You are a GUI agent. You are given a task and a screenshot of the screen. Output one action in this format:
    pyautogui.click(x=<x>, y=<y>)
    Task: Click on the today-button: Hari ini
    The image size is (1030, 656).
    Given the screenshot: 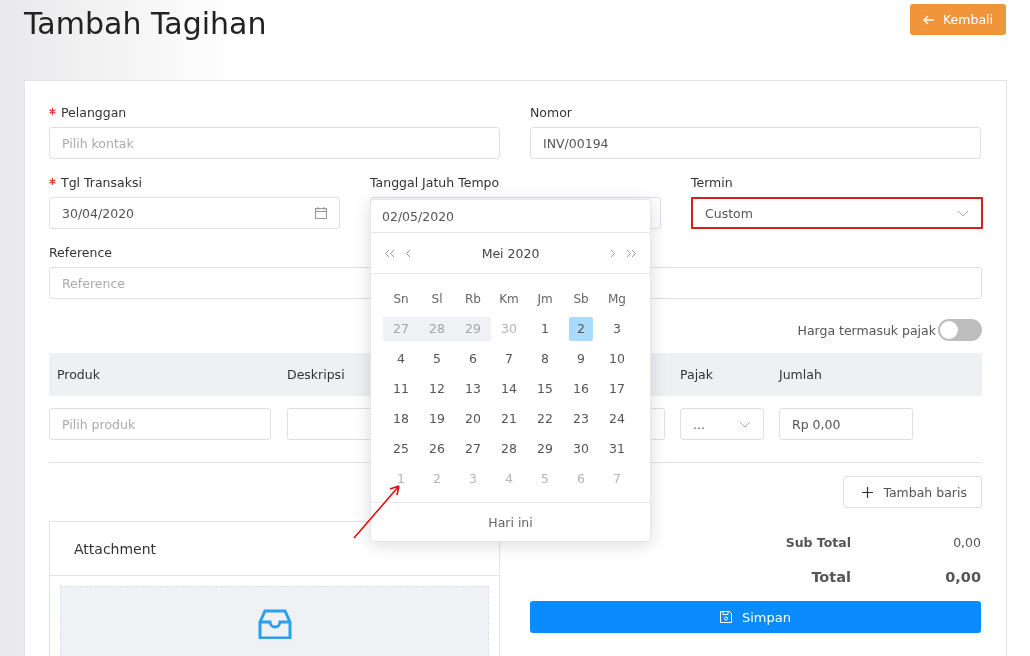 What is the action you would take?
    pyautogui.click(x=510, y=522)
    